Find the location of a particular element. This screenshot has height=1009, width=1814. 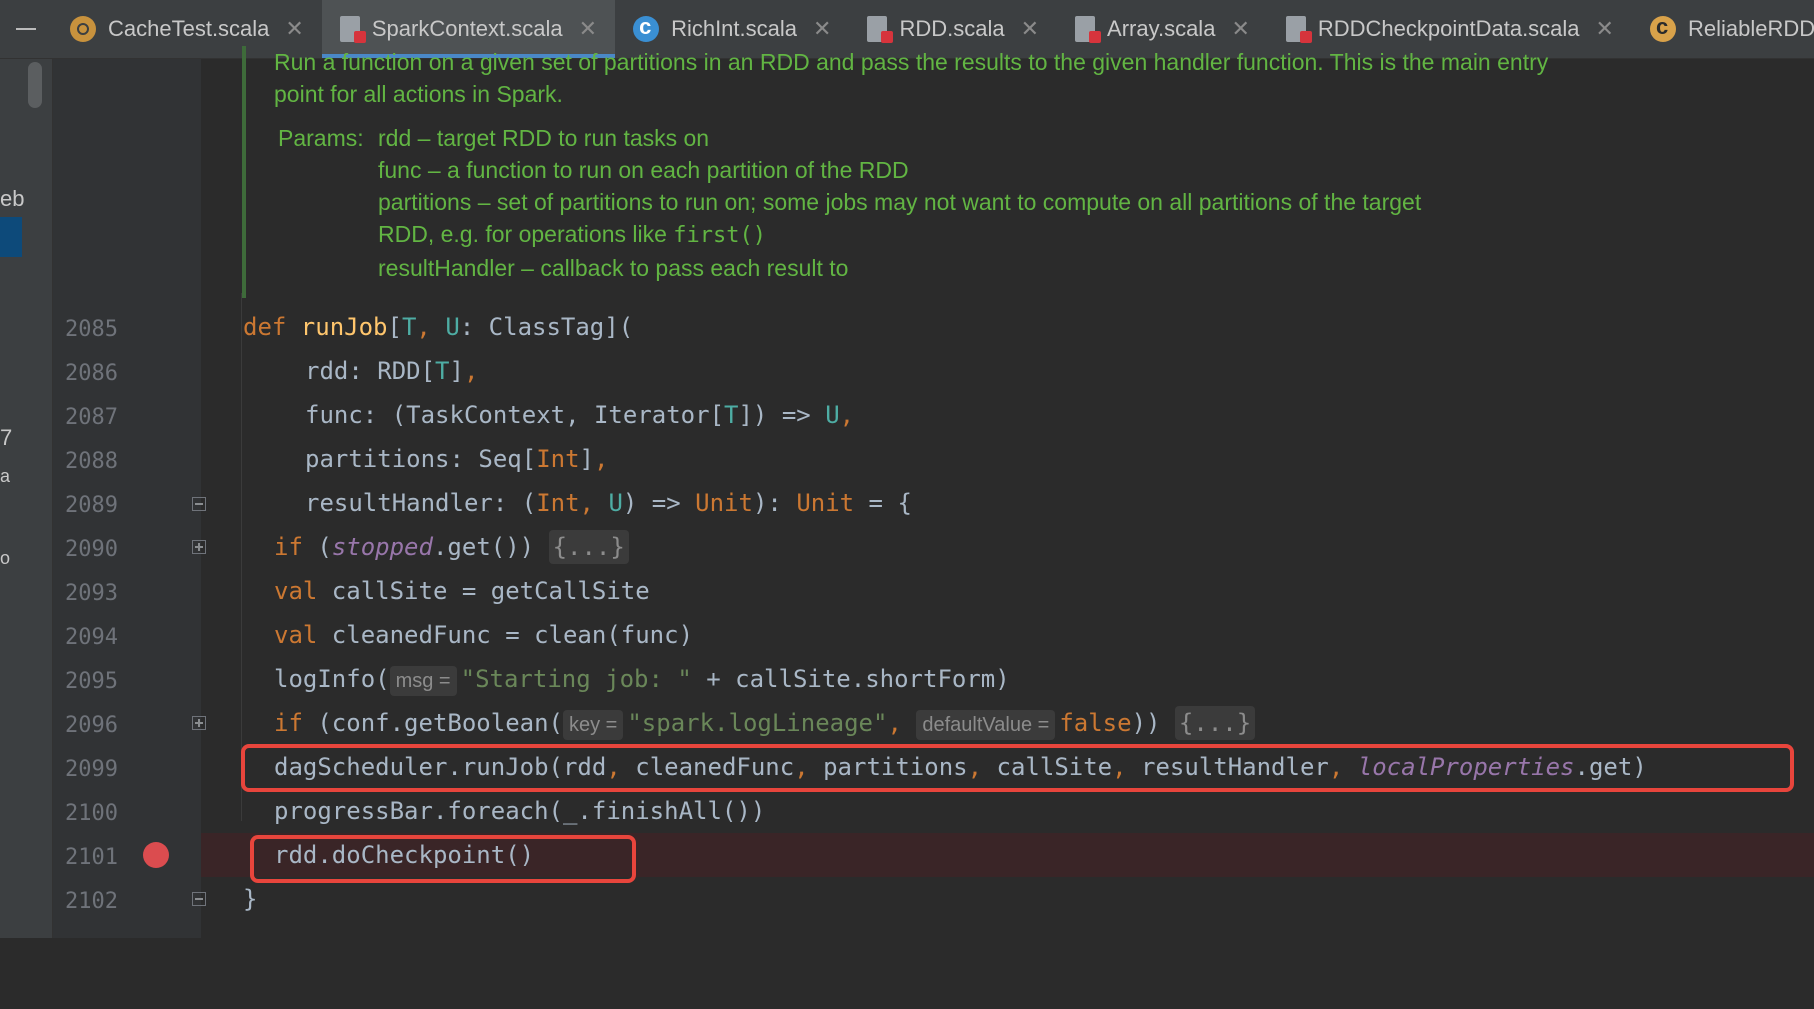

line-number: 2093 is located at coordinates (91, 593).